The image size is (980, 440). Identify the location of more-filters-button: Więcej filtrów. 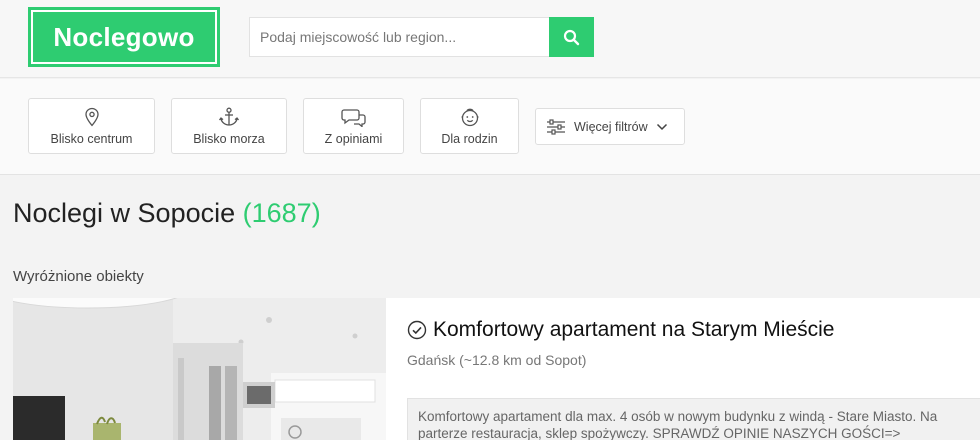
(610, 126).